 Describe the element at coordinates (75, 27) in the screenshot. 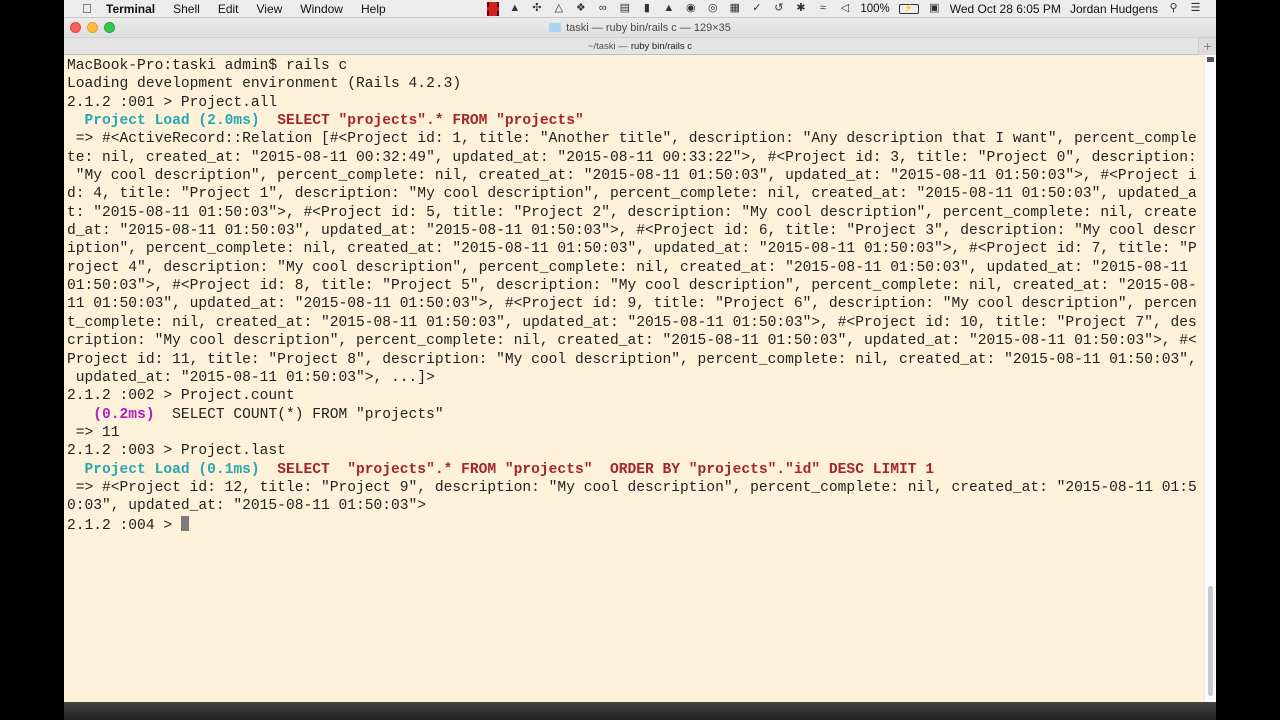

I see `close-button` at that location.